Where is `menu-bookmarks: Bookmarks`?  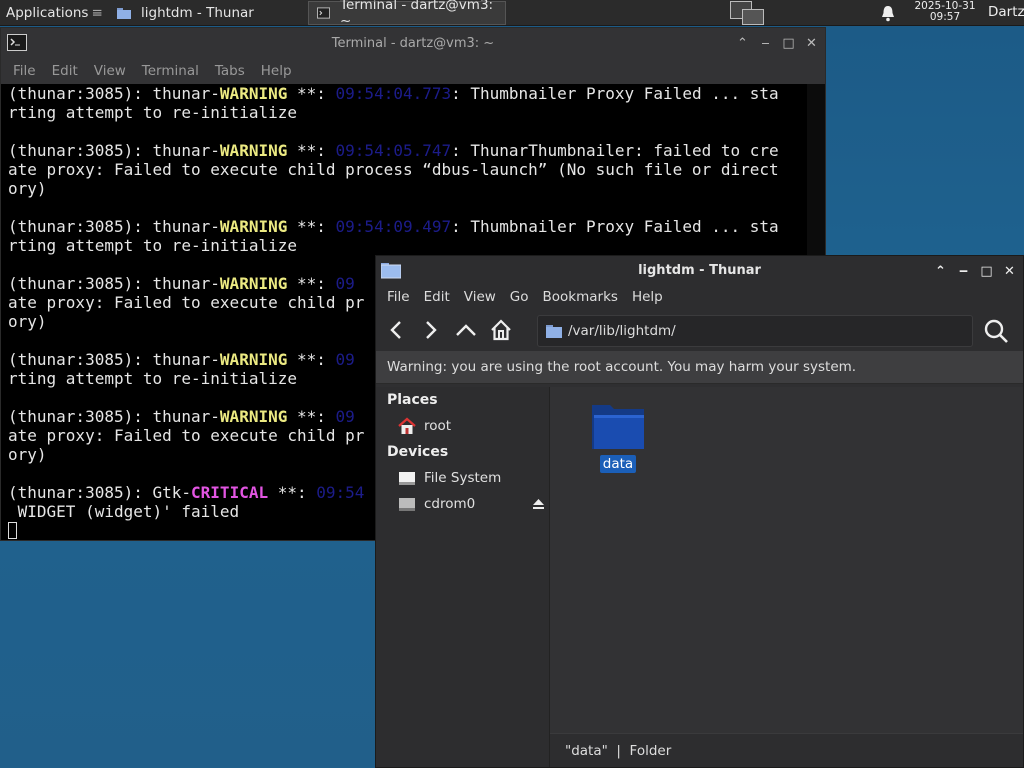 menu-bookmarks: Bookmarks is located at coordinates (580, 297).